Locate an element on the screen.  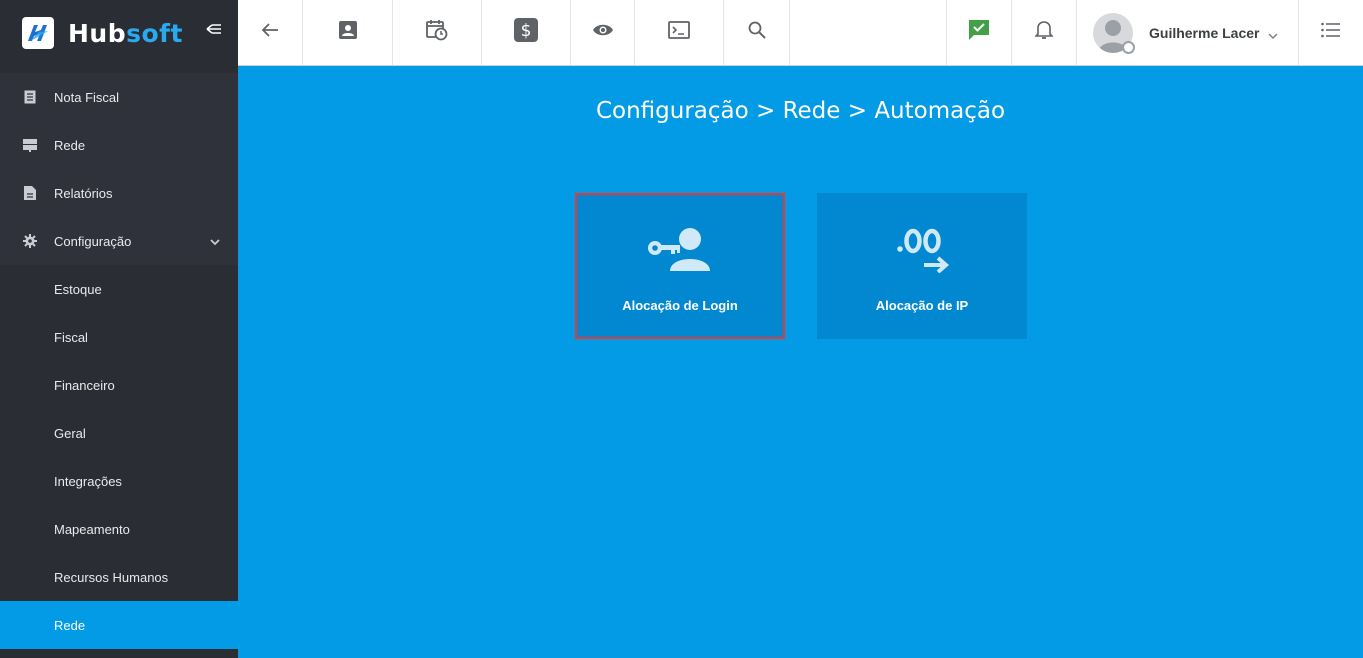
notifications-button is located at coordinates (1044, 32).